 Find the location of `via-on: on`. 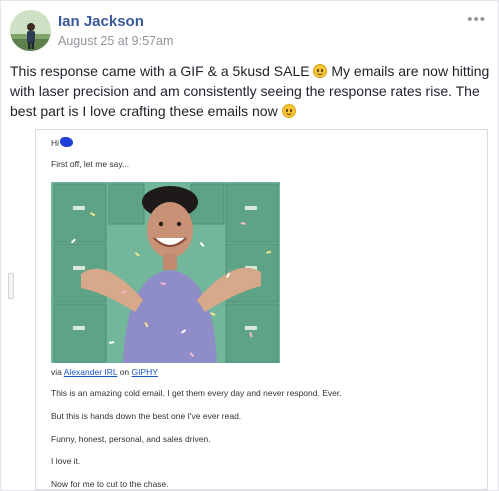

via-on: on is located at coordinates (124, 372).